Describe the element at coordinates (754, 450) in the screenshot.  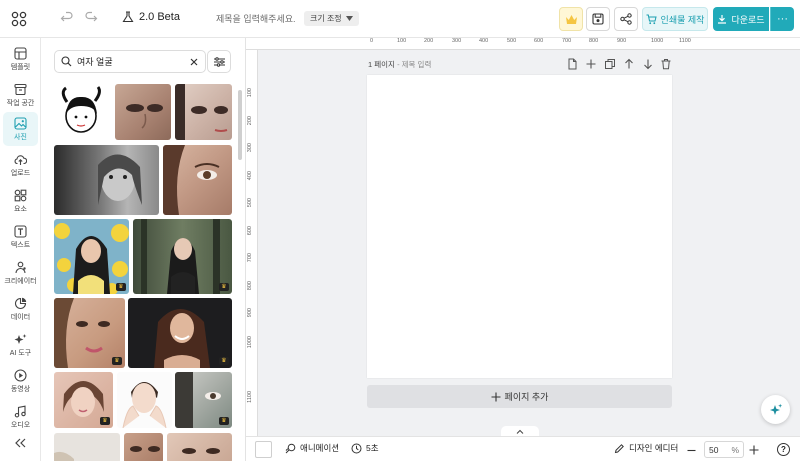
I see `zoom-in-icon` at that location.